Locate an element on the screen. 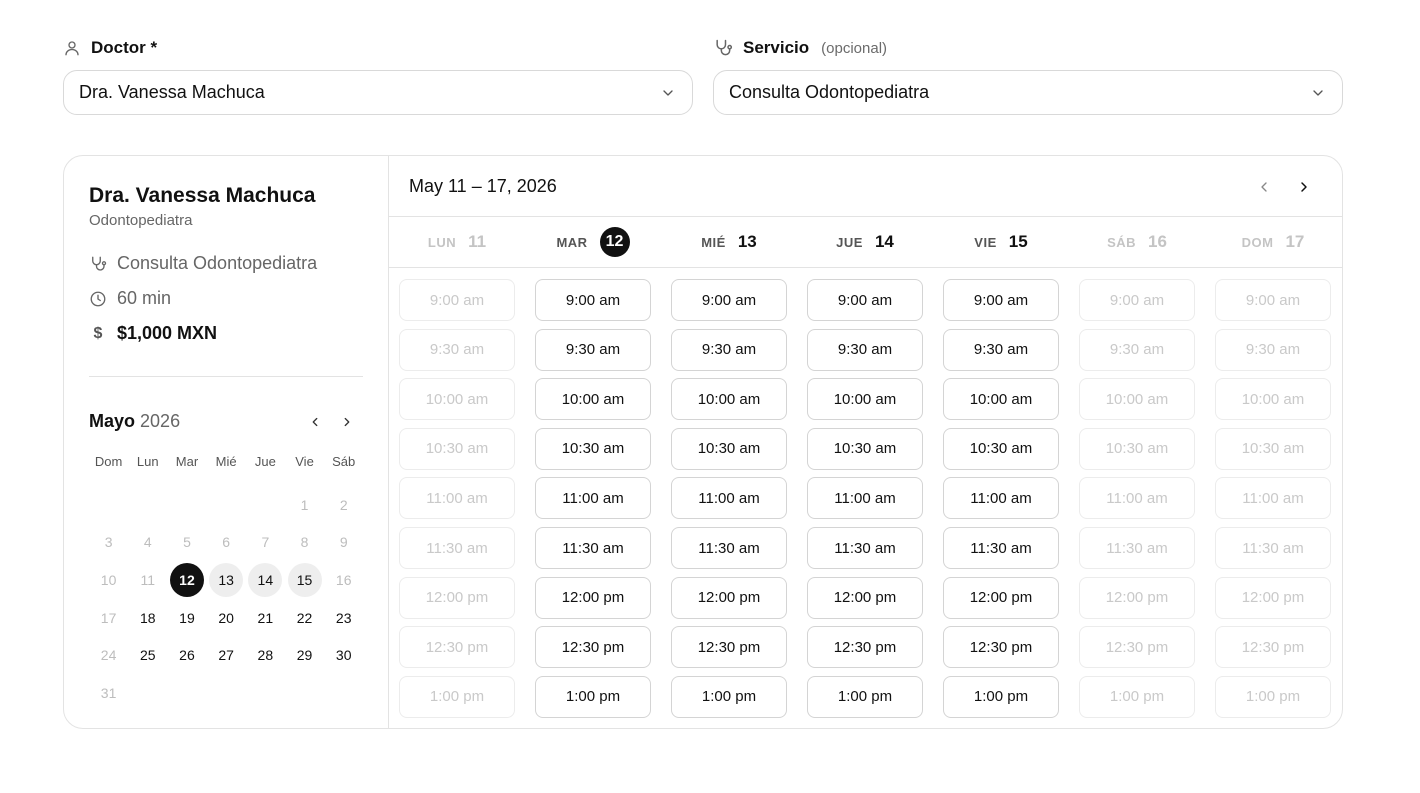  day-name: MIÉ is located at coordinates (713, 242).